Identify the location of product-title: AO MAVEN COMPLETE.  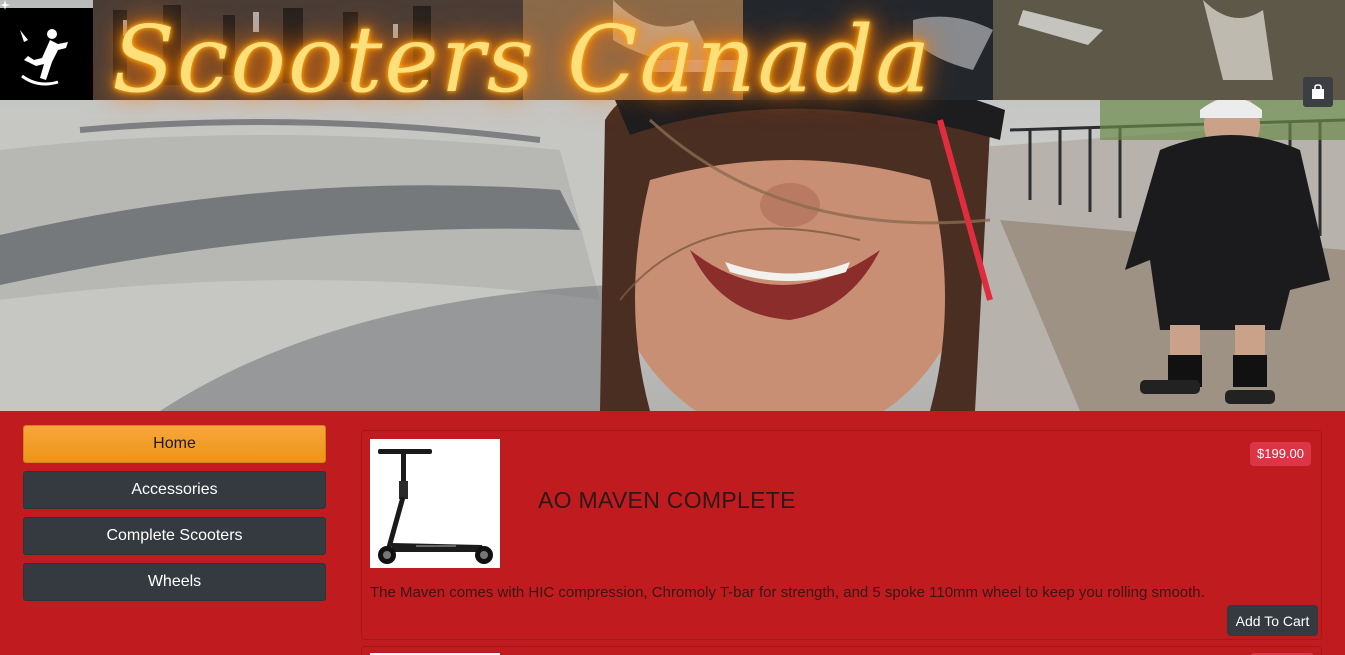
(667, 500).